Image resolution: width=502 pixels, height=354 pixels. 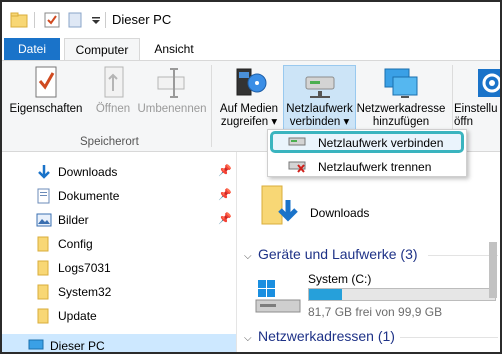 What do you see at coordinates (109, 142) in the screenshot?
I see `group-label-speicherort: Speicherort` at bounding box center [109, 142].